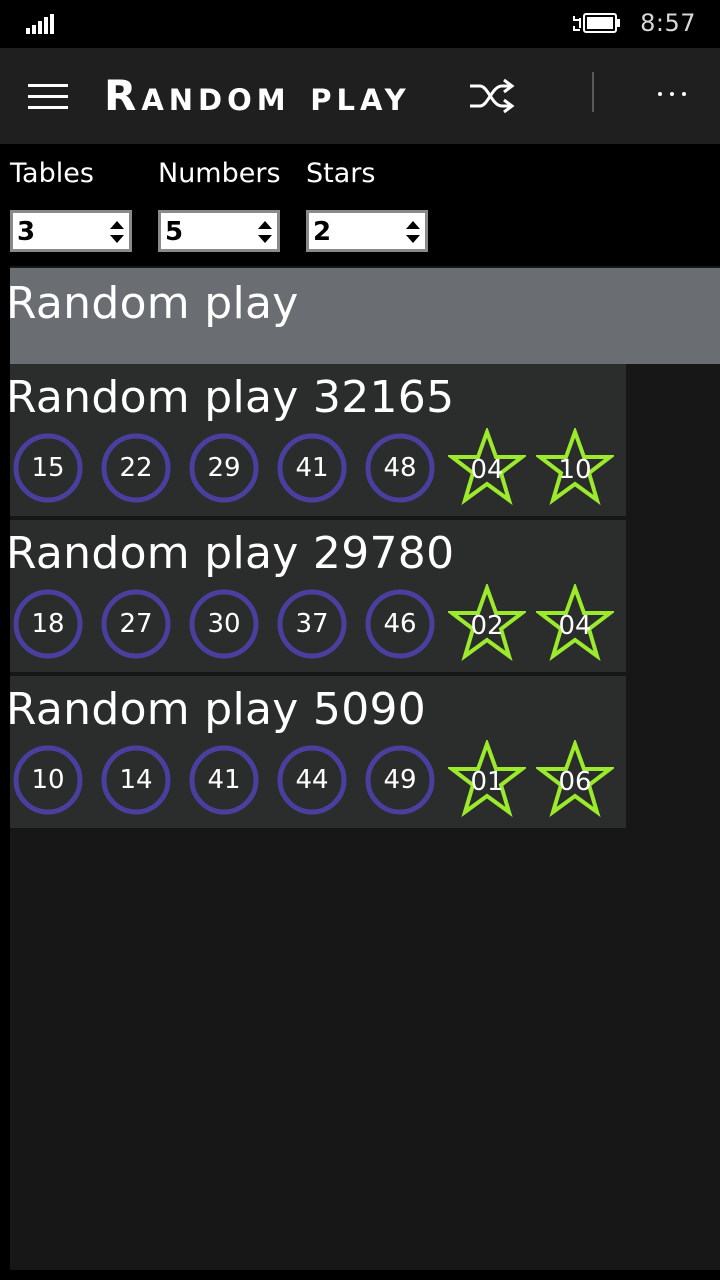 The height and width of the screenshot is (1280, 720). Describe the element at coordinates (575, 782) in the screenshot. I see `star-number: 06` at that location.